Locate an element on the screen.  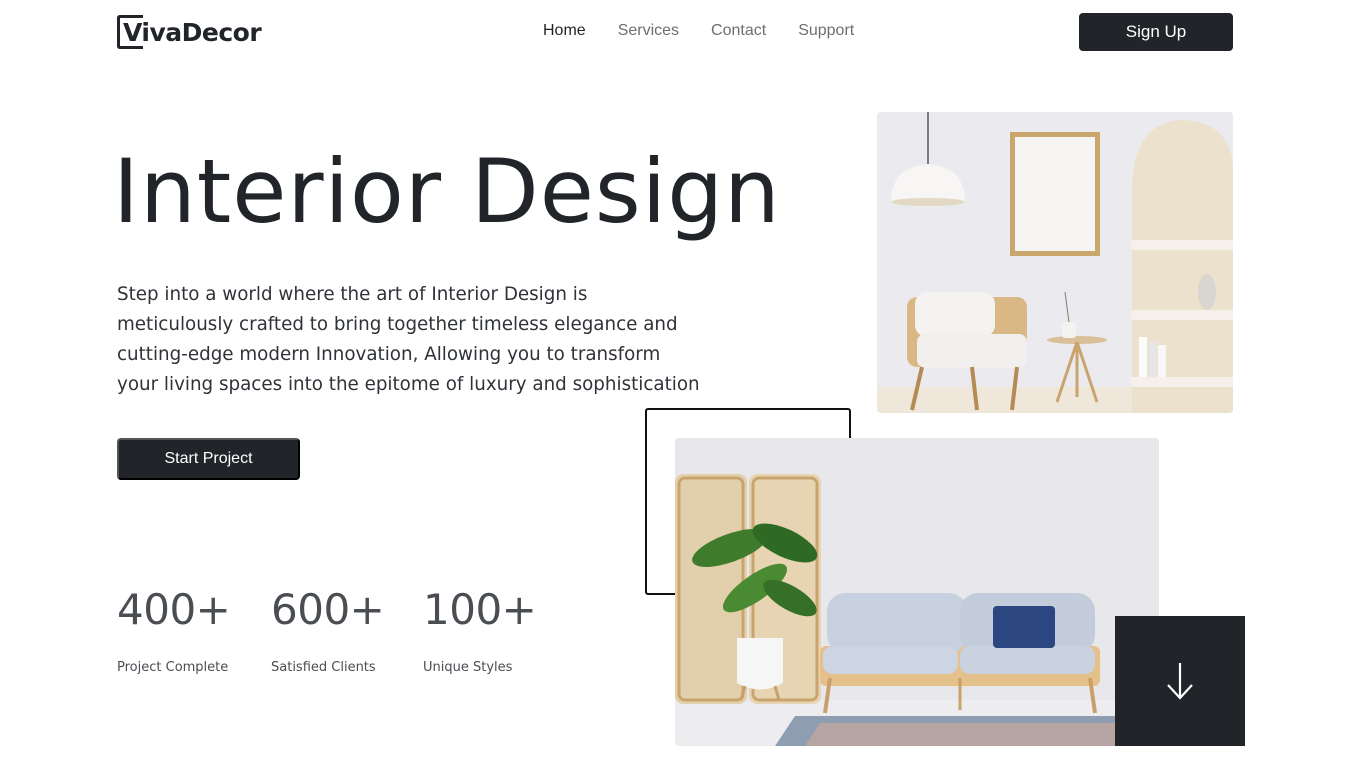
brand-name: VivaDecor is located at coordinates (192, 32).